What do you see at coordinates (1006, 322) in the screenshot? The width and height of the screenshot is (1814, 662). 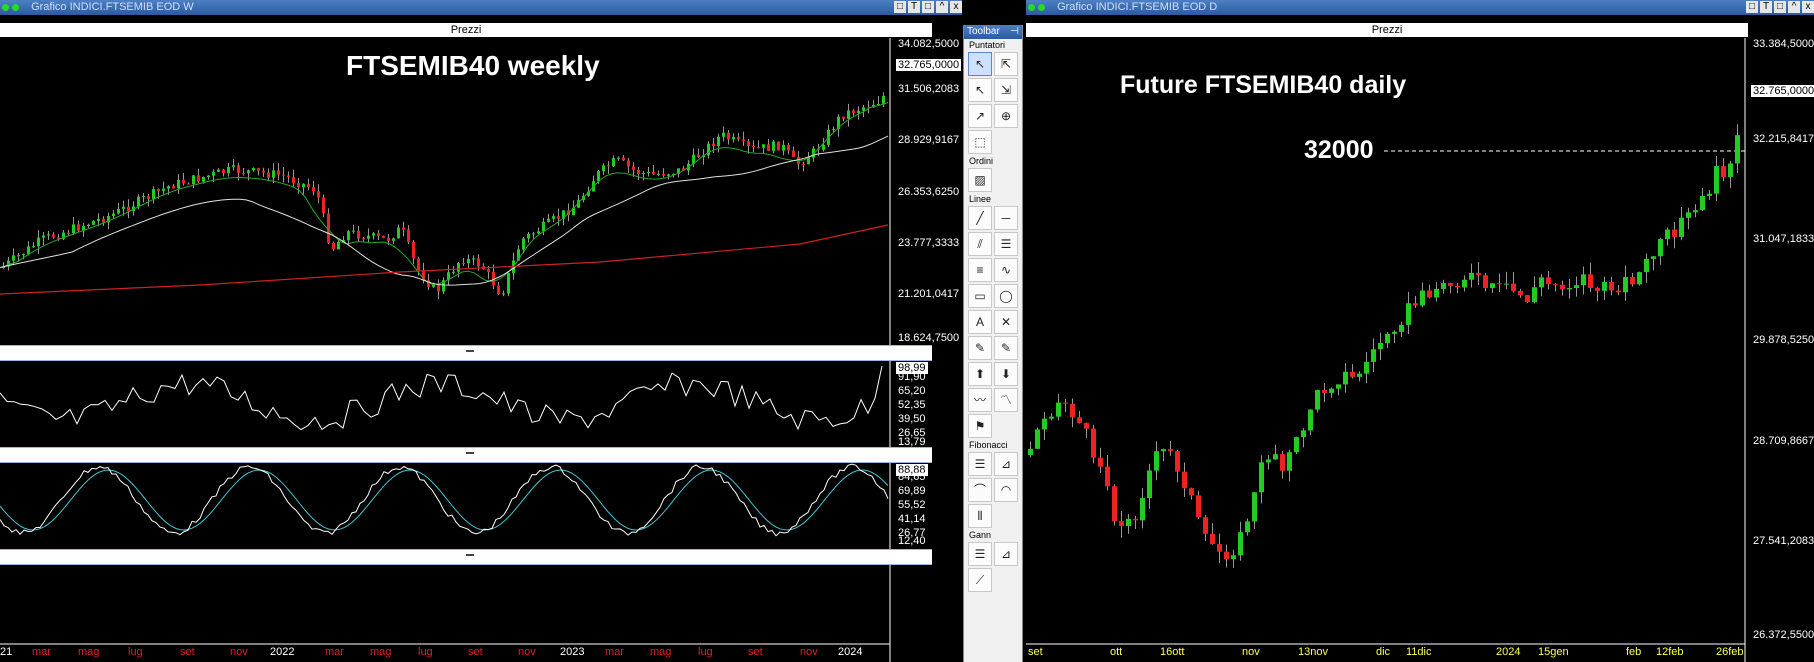 I see `cross-lines-icon: ✕` at bounding box center [1006, 322].